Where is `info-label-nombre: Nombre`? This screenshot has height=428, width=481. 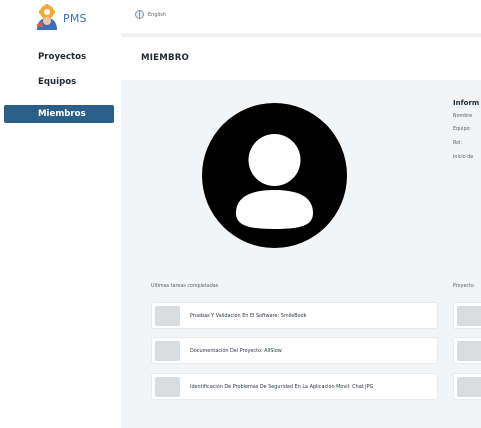
info-label-nombre: Nombre is located at coordinates (463, 116).